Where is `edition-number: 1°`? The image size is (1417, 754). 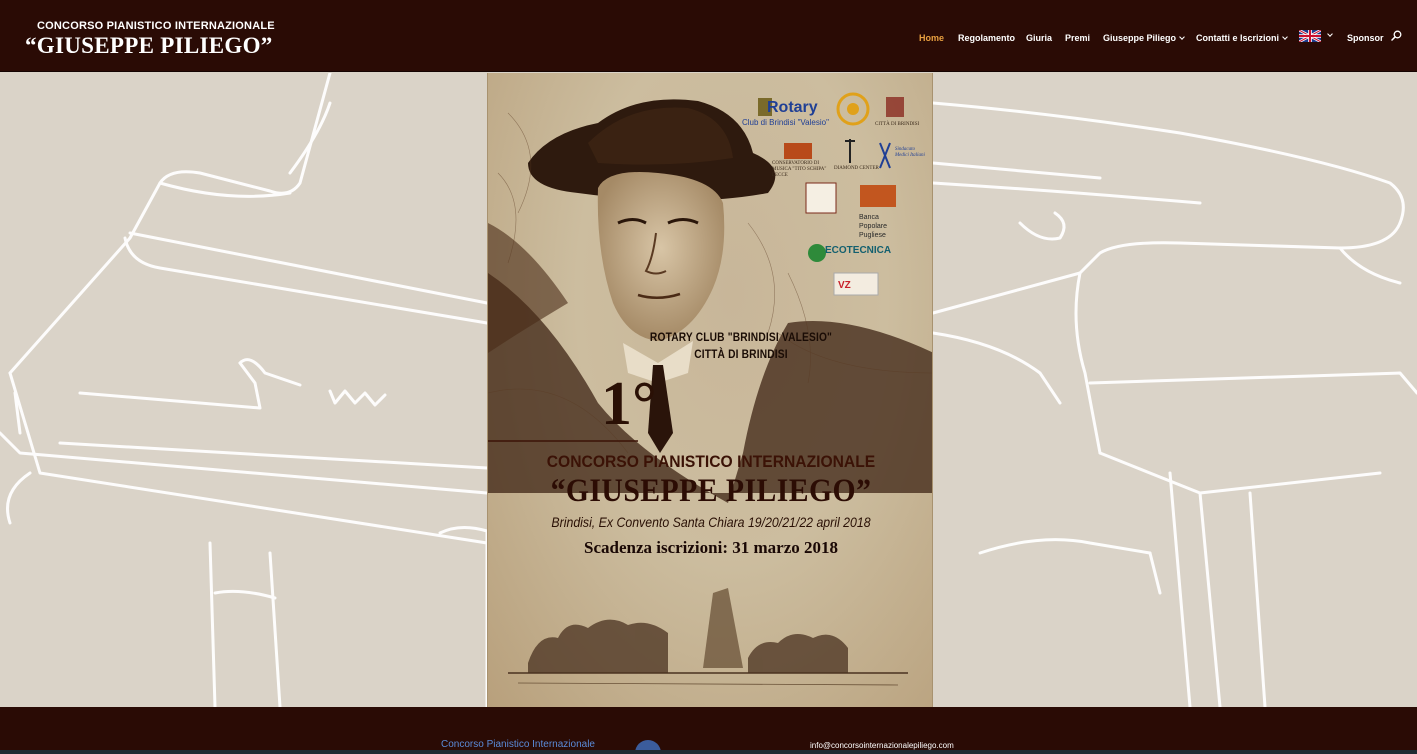 edition-number: 1° is located at coordinates (629, 404).